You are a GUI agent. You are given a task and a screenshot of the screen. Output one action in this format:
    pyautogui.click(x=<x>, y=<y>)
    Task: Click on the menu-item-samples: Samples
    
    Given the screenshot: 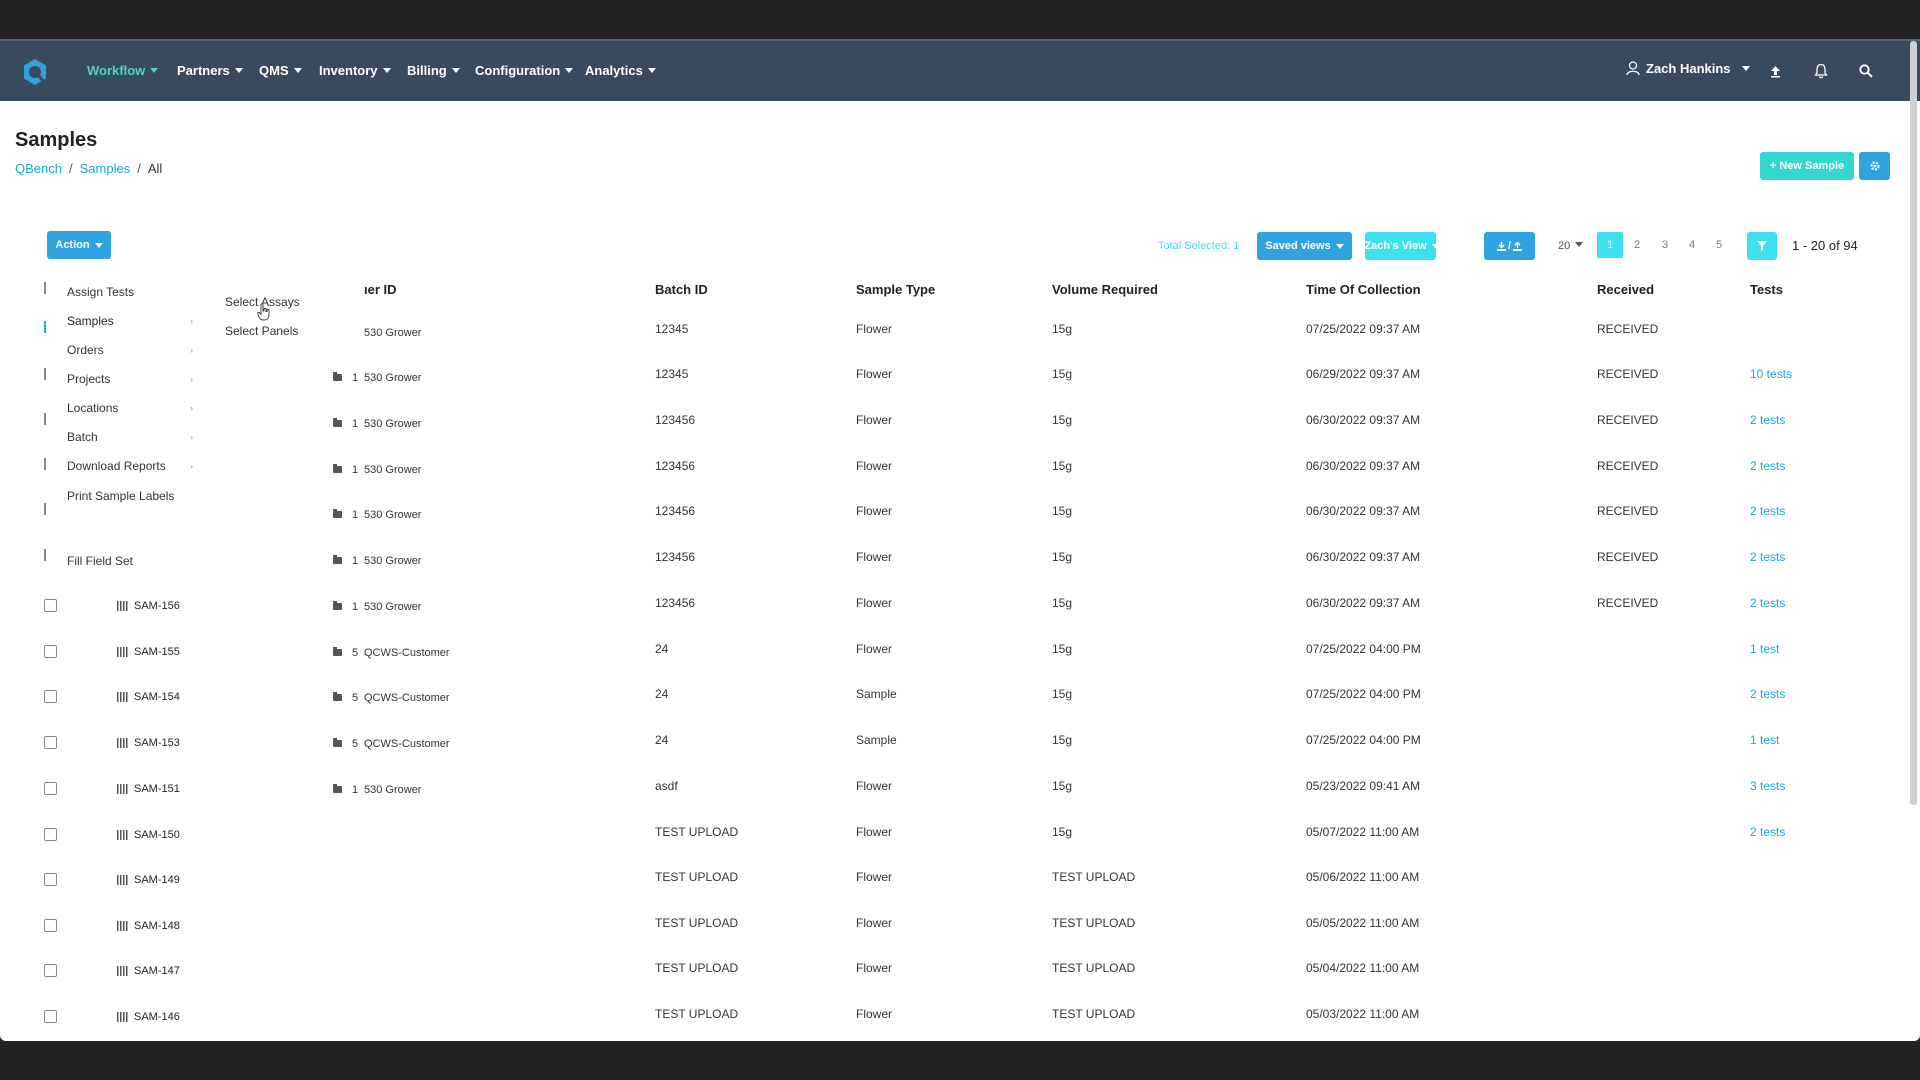 What is the action you would take?
    pyautogui.click(x=90, y=321)
    